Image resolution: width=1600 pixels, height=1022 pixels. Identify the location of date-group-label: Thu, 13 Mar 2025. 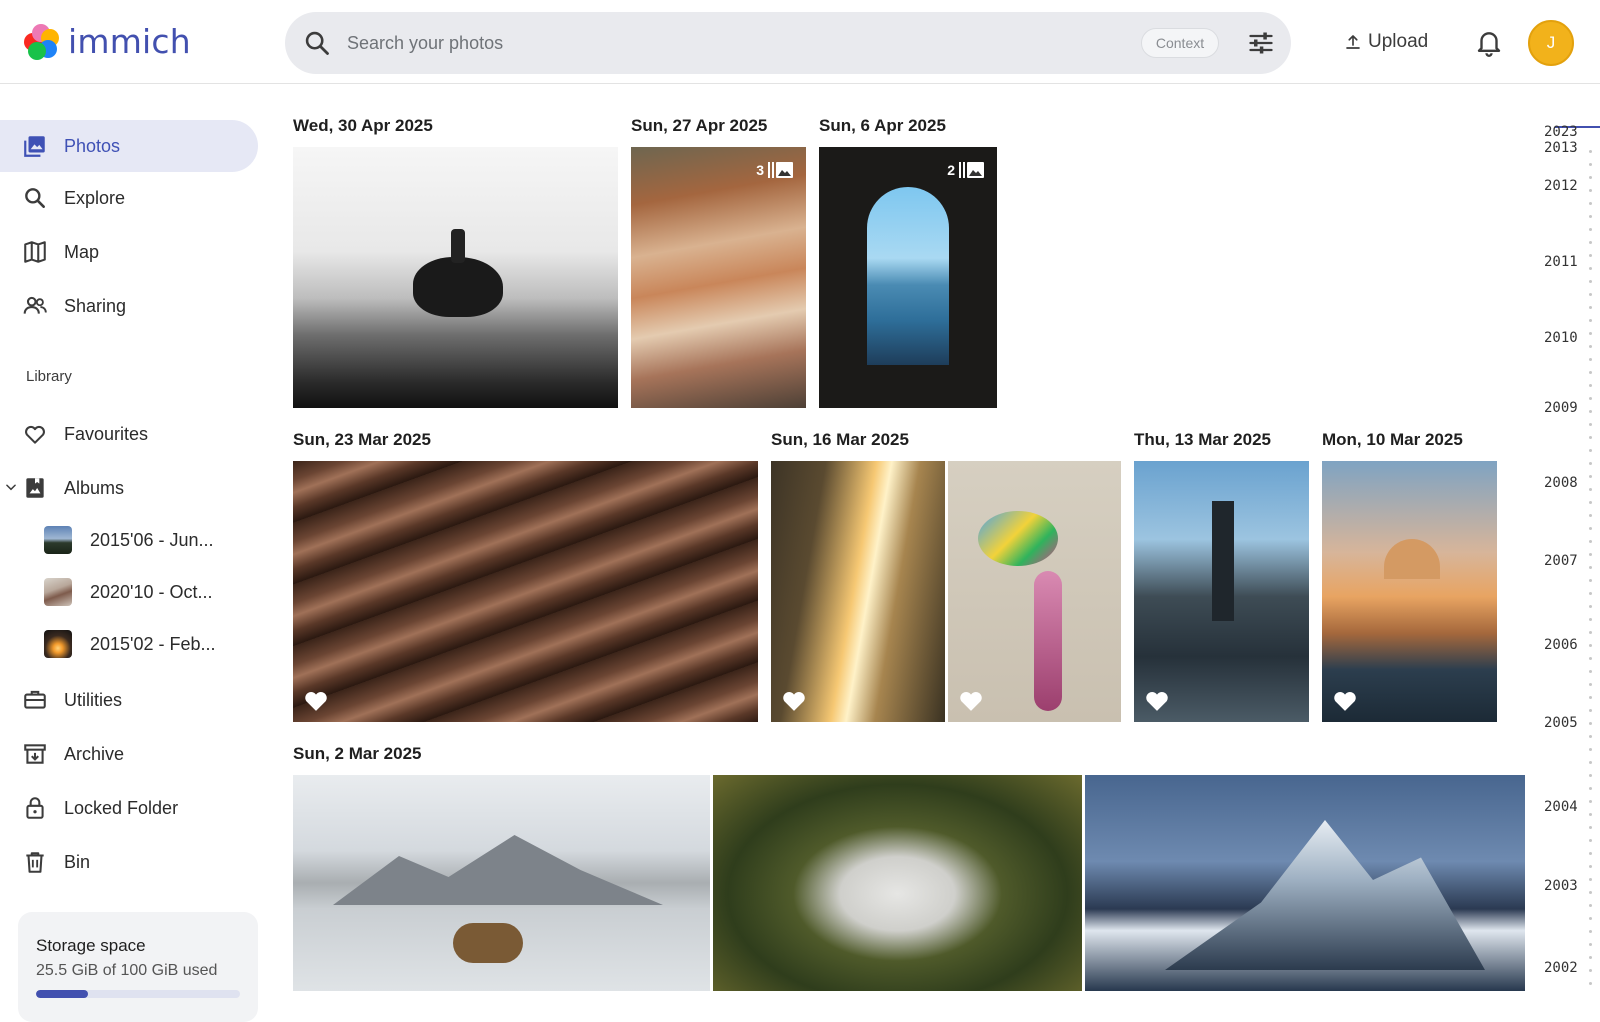
(1202, 440).